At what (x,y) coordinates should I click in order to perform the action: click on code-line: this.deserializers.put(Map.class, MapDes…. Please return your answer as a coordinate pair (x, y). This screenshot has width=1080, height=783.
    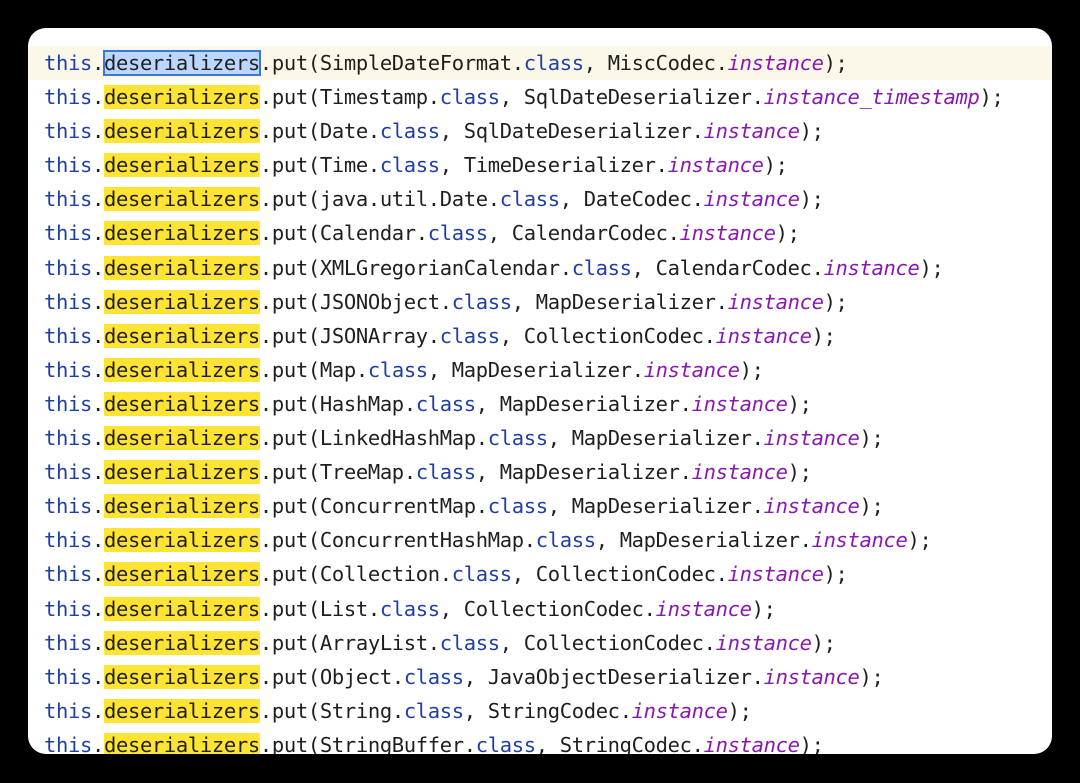
    Looking at the image, I should click on (540, 370).